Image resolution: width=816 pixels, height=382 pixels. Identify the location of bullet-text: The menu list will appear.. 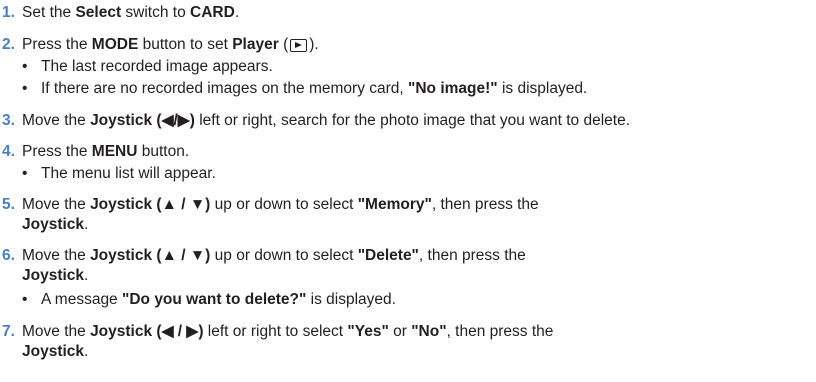
(128, 173).